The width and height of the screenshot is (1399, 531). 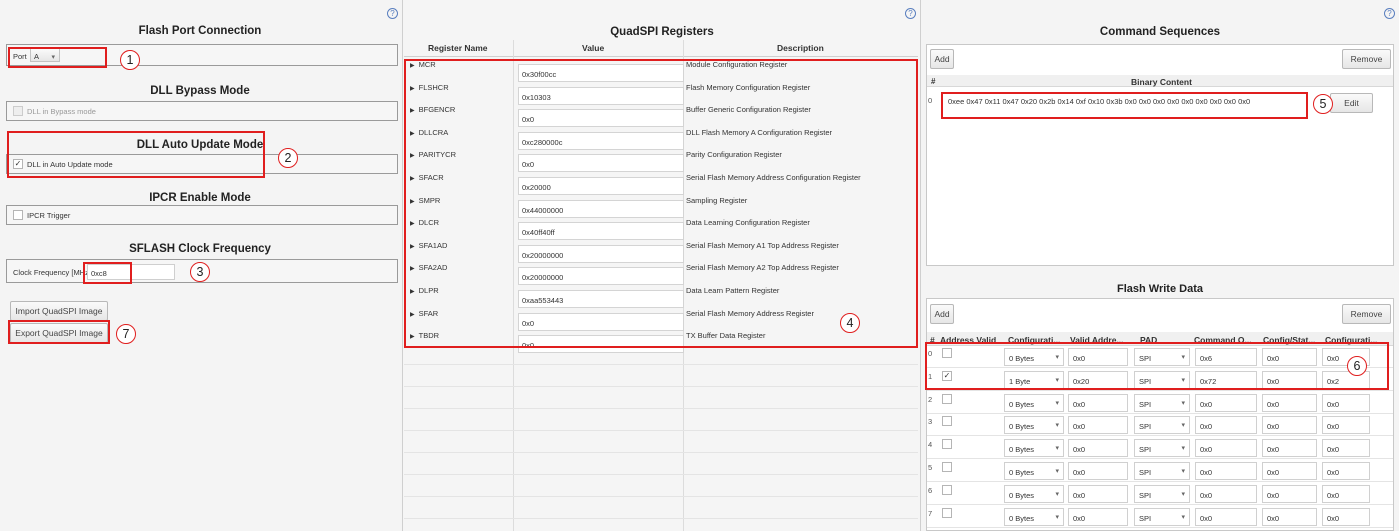 I want to click on command-sequences-title: Command Sequences, so click(x=1160, y=32).